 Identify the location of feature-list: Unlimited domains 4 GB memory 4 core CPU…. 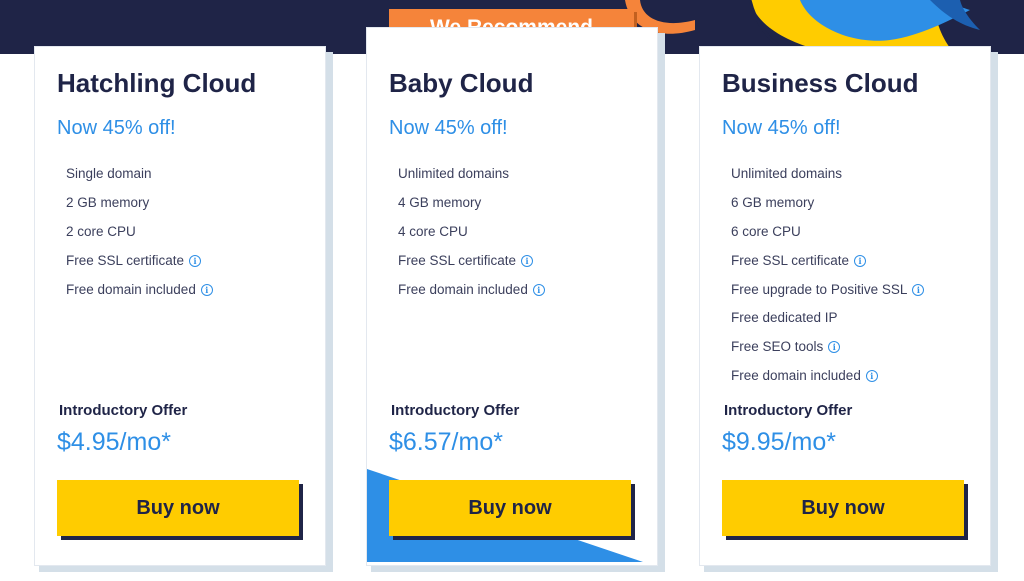
(471, 232).